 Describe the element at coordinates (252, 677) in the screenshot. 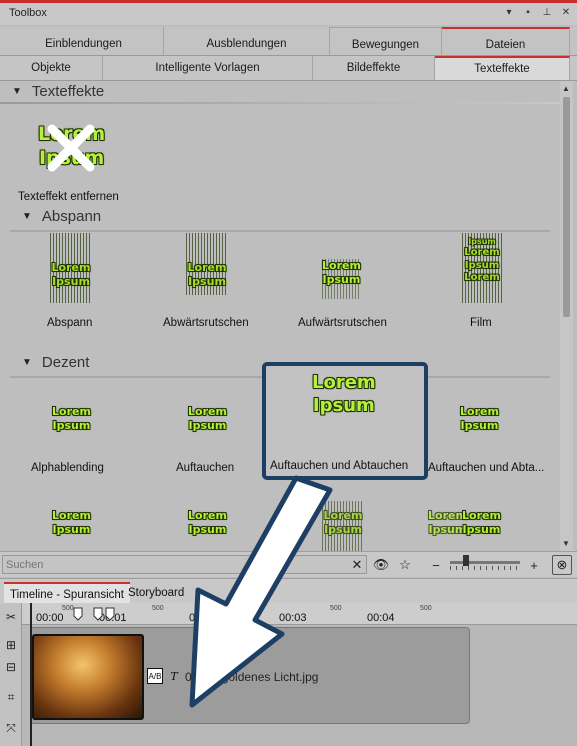

I see `clip-label: 00:05, goldenes Licht.jpg` at that location.